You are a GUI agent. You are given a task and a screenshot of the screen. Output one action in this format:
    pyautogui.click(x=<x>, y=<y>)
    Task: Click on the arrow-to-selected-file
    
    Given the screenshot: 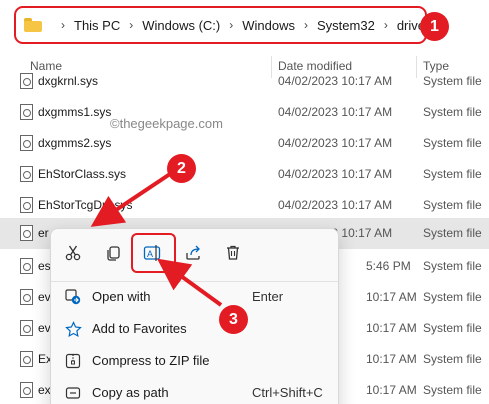 What is the action you would take?
    pyautogui.click(x=132, y=198)
    